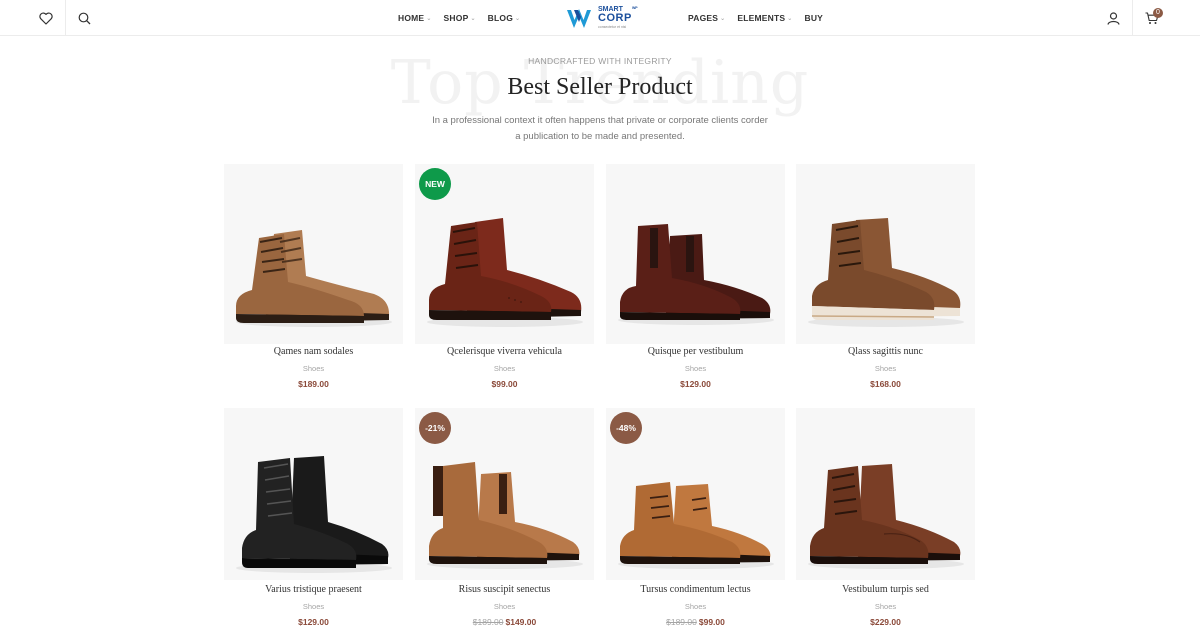  I want to click on product-price: $189.00 $149.00, so click(504, 622).